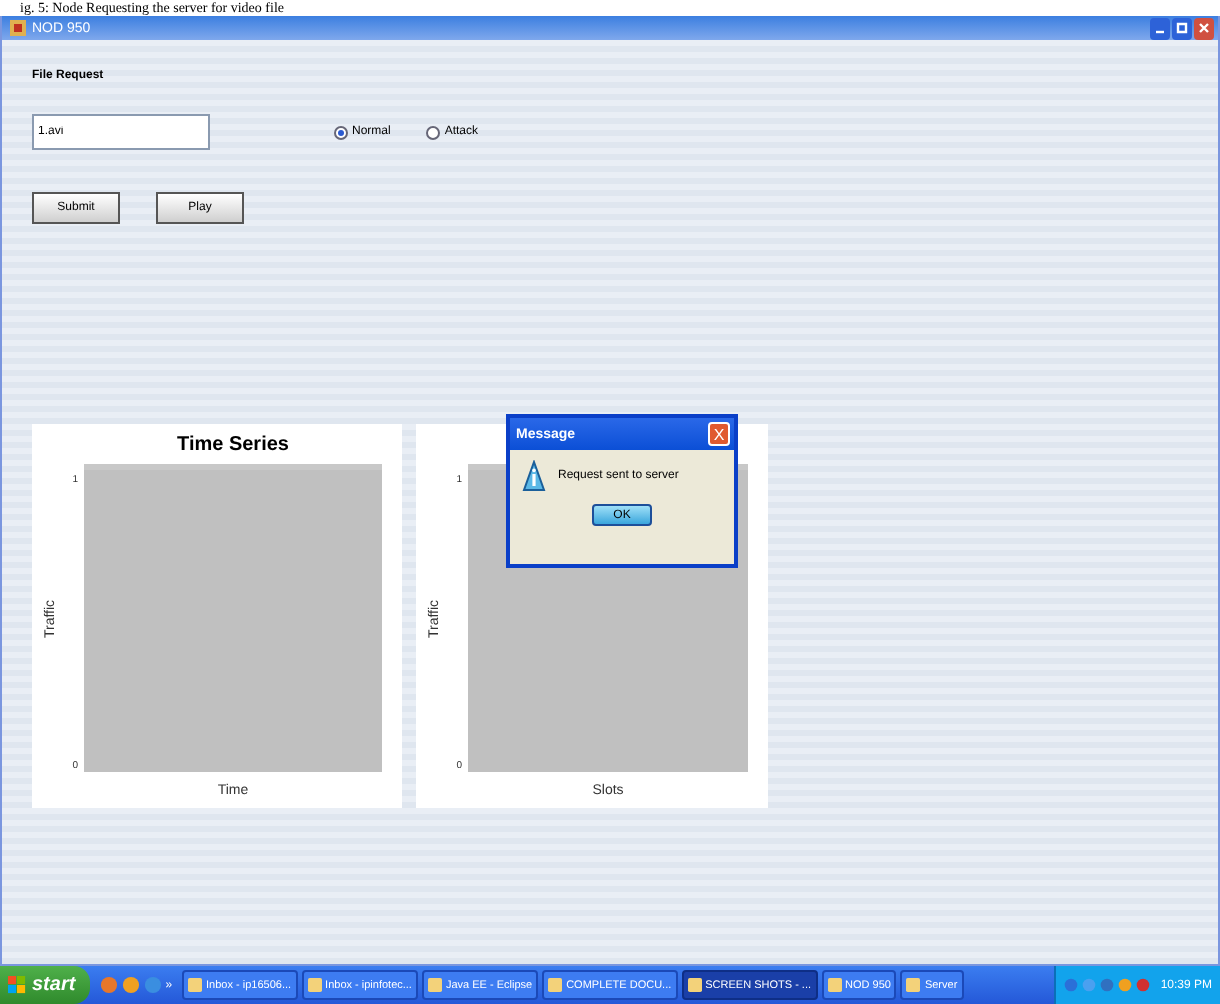 This screenshot has height=1004, width=1220. I want to click on info-icon, so click(534, 476).